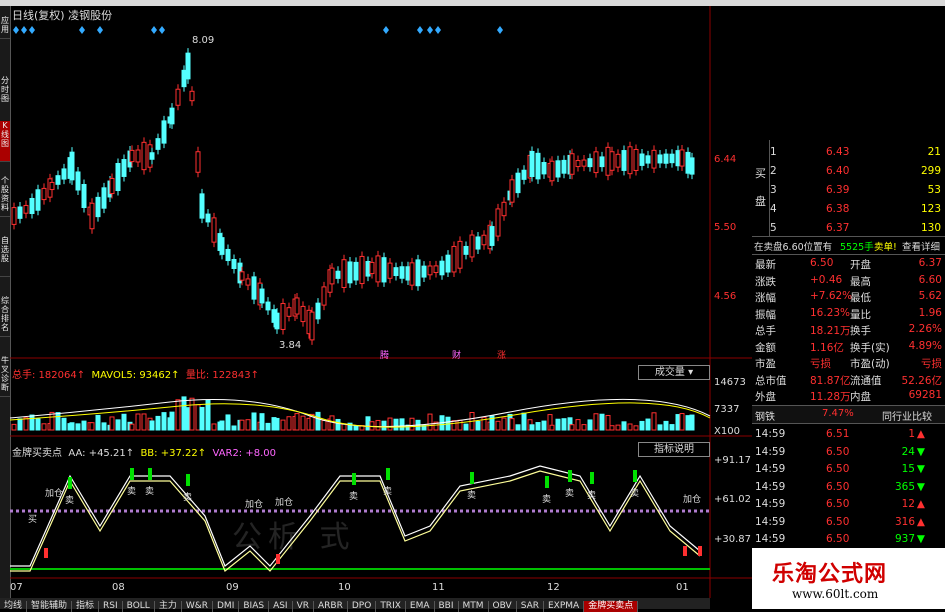 The image size is (945, 612). Describe the element at coordinates (848, 414) in the screenshot. I see `industry-bar: 钢铁 7.47% 同行业比较` at that location.